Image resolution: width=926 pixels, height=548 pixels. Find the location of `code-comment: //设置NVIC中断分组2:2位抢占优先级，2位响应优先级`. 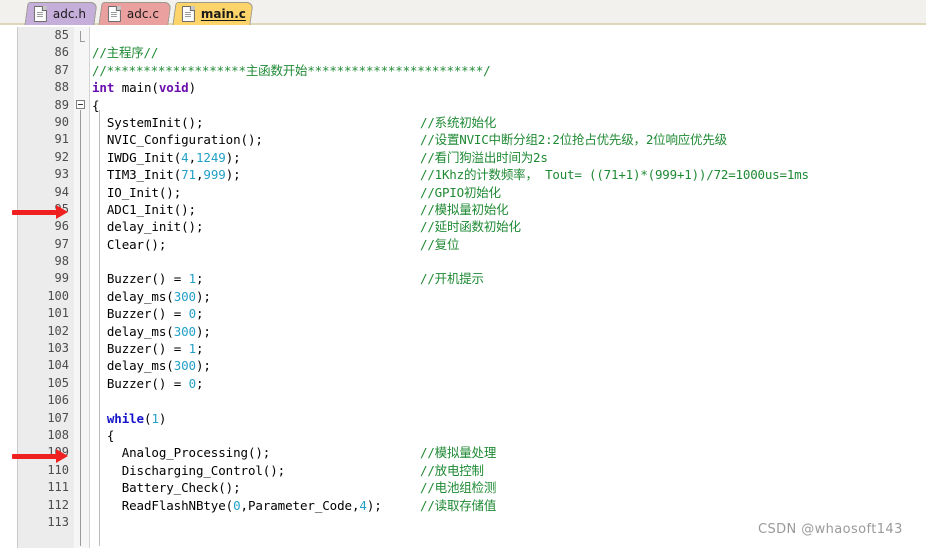

code-comment: //设置NVIC中断分组2:2位抢占优先级，2位响应优先级 is located at coordinates (573, 140).